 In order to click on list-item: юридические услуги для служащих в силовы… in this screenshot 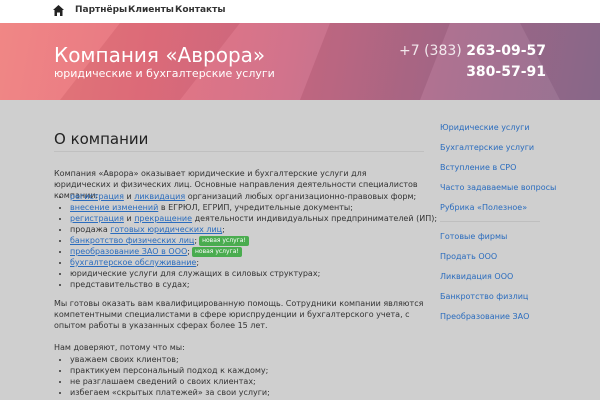, I will do `click(247, 273)`.